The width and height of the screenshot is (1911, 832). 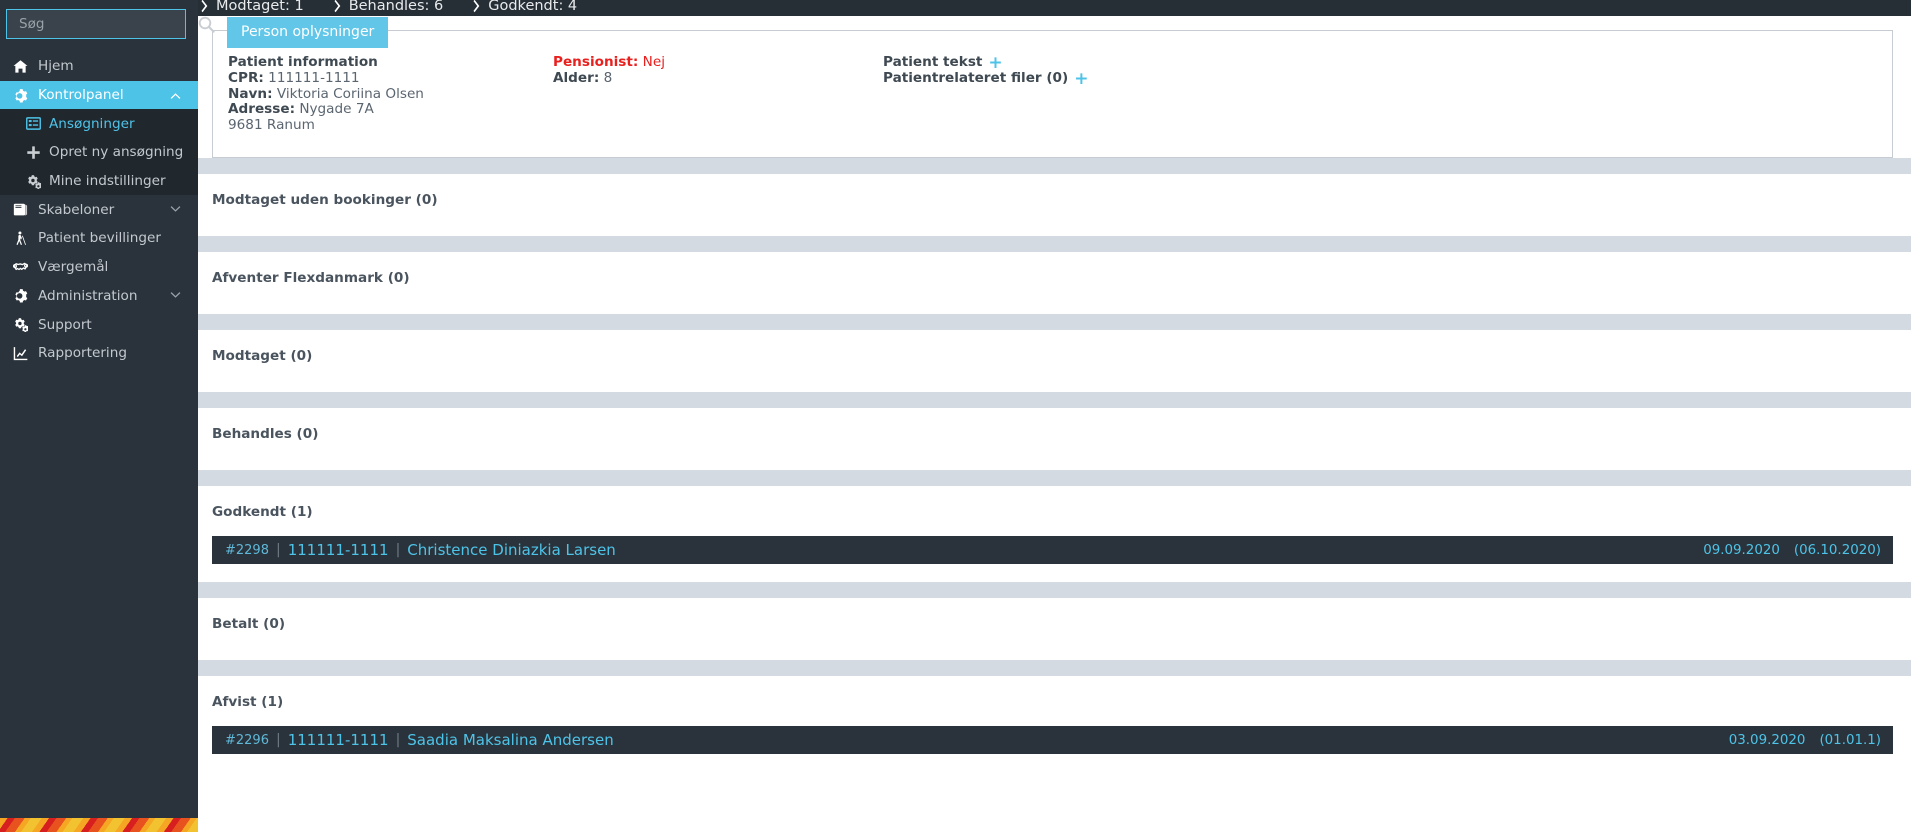 I want to click on gear-icon, so click(x=21, y=95).